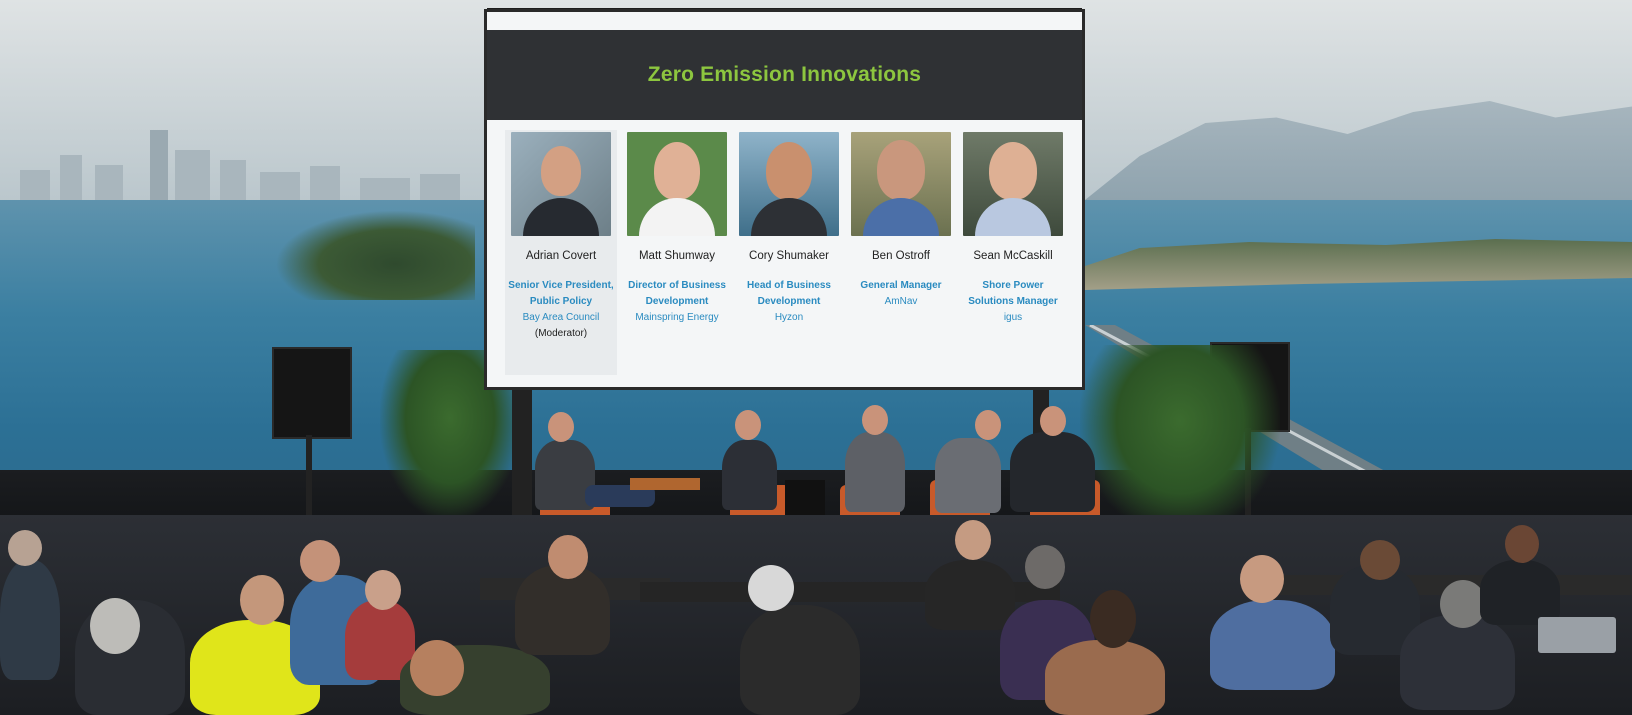  Describe the element at coordinates (561, 301) in the screenshot. I see `panelist-role: Public Policy` at that location.